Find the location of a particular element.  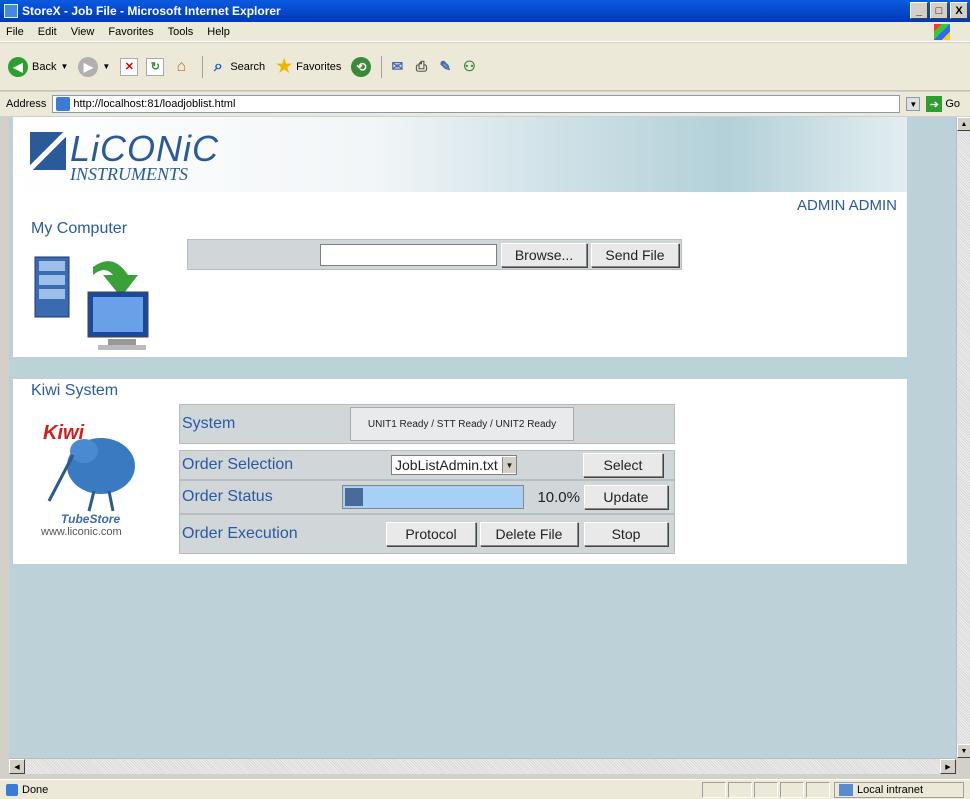

tubestore-logo-text: TubeStore is located at coordinates (90, 519).